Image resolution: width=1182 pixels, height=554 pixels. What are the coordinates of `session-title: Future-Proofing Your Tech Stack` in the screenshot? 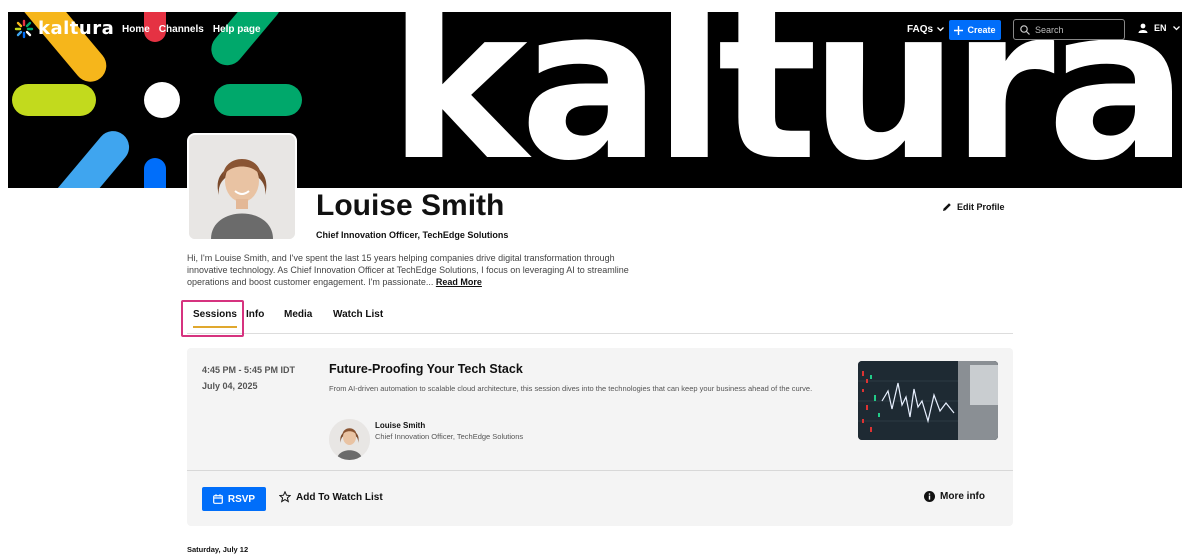 It's located at (426, 369).